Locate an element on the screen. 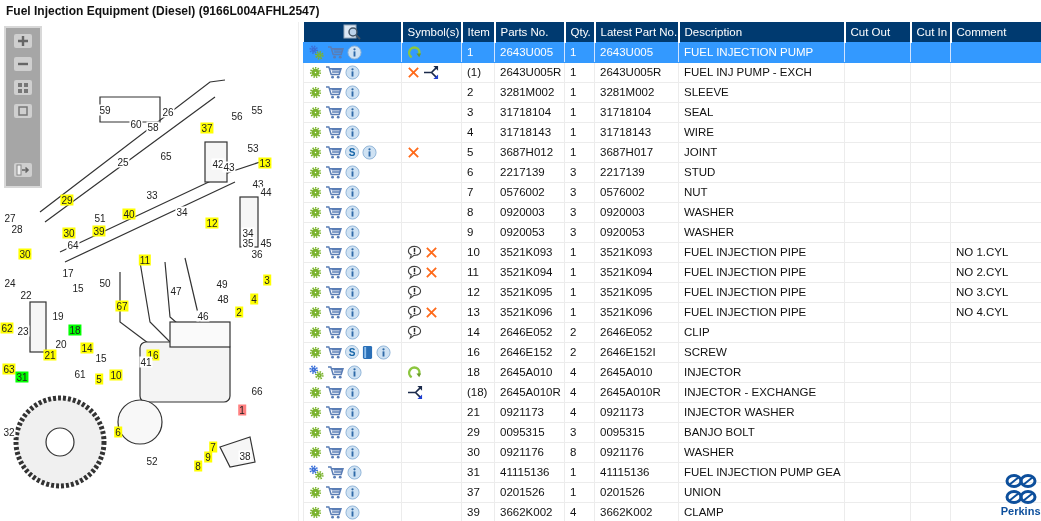  table-row: 4 31718143 1 31718143 WIRE is located at coordinates (672, 132).